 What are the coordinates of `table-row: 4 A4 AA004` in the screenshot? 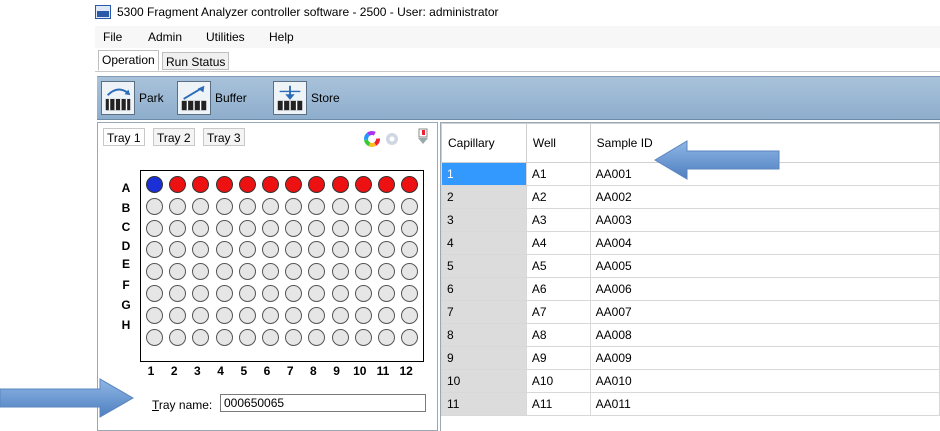 It's located at (690, 243).